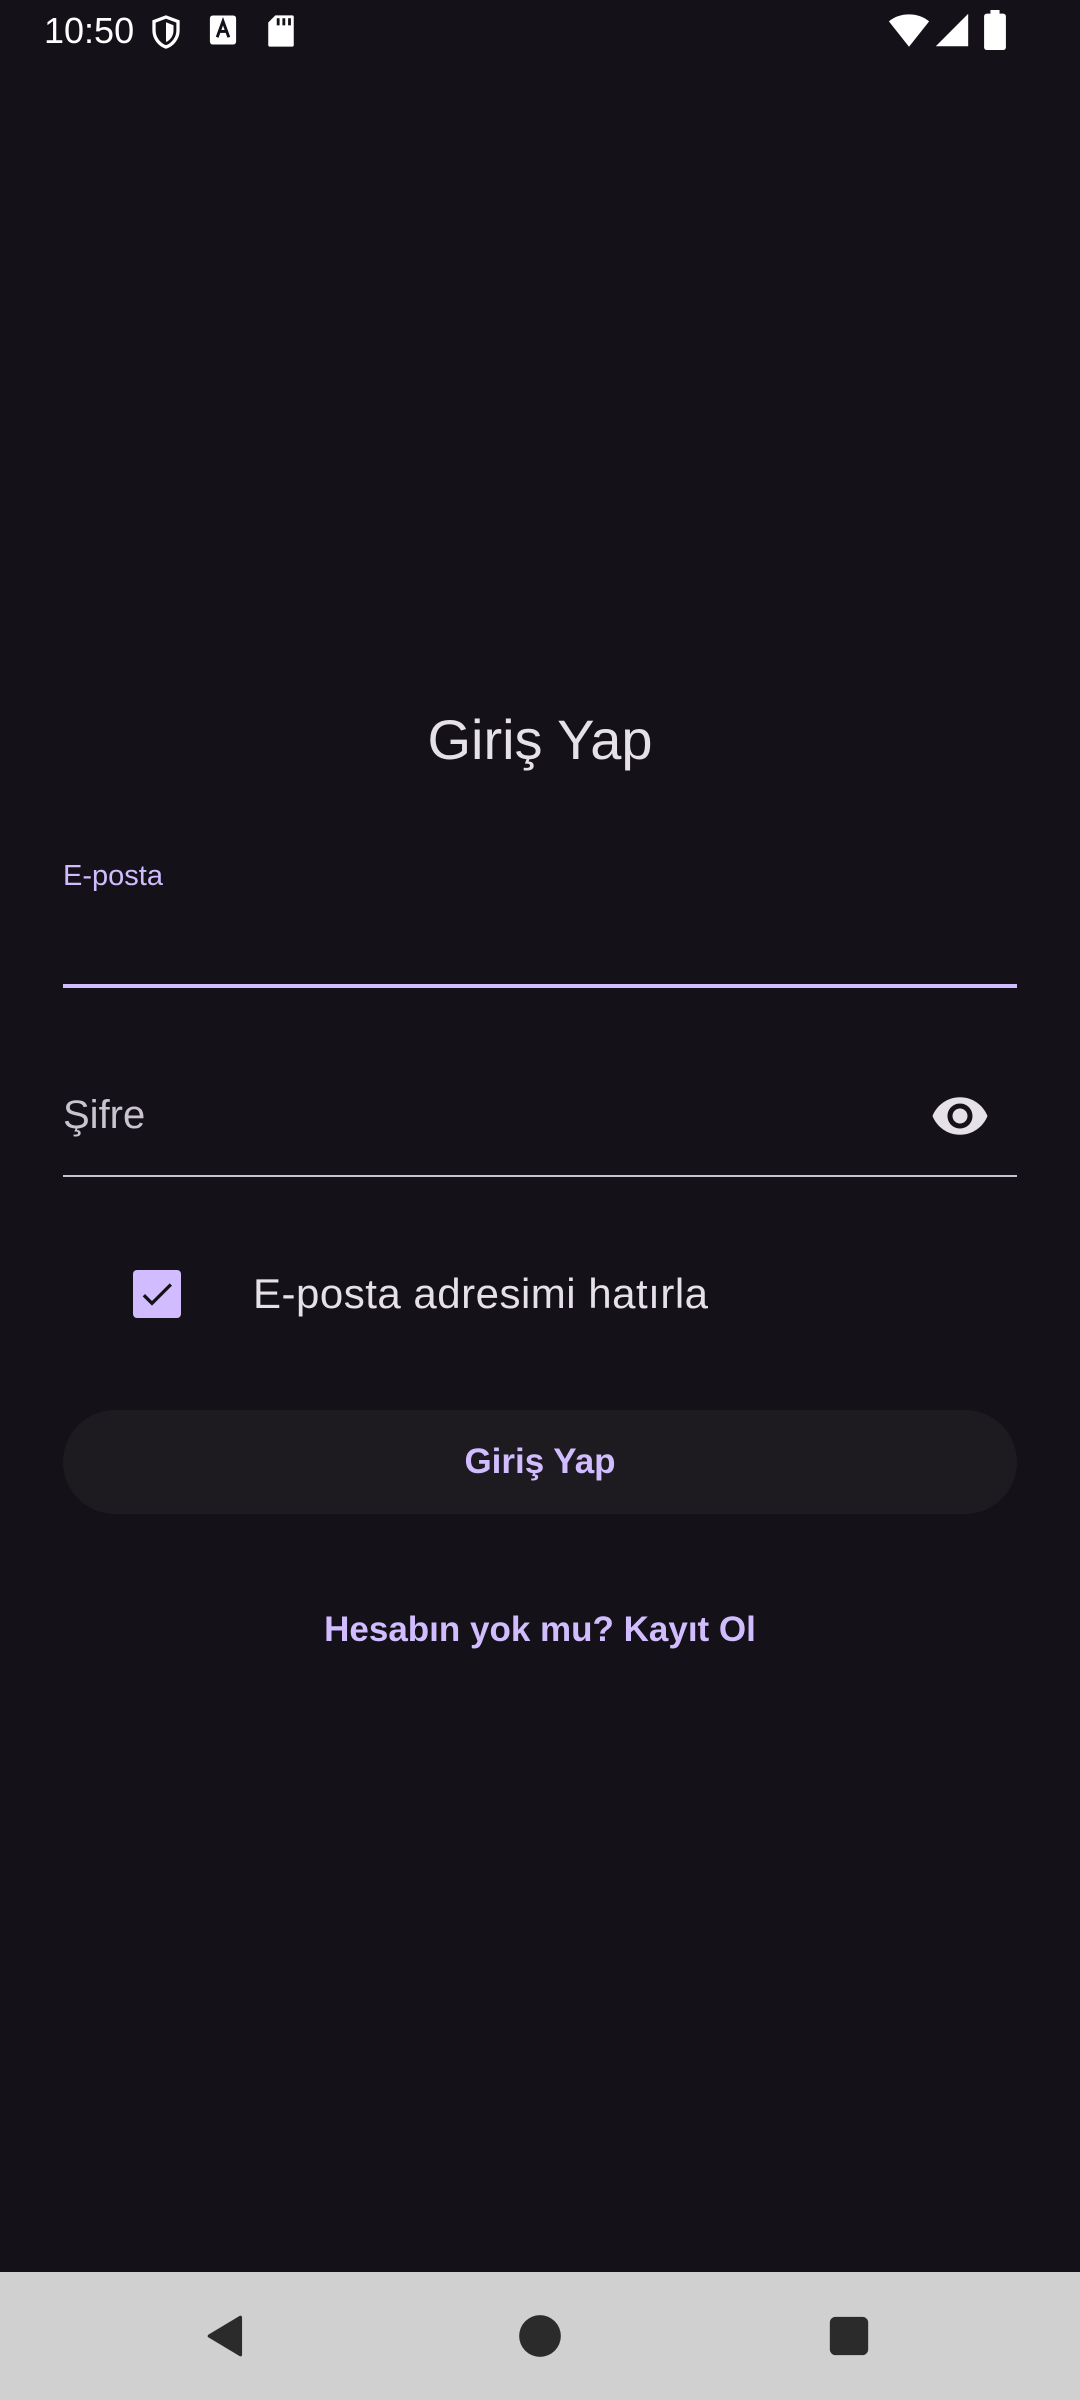 This screenshot has height=2400, width=1080. I want to click on check-icon, so click(157, 1294).